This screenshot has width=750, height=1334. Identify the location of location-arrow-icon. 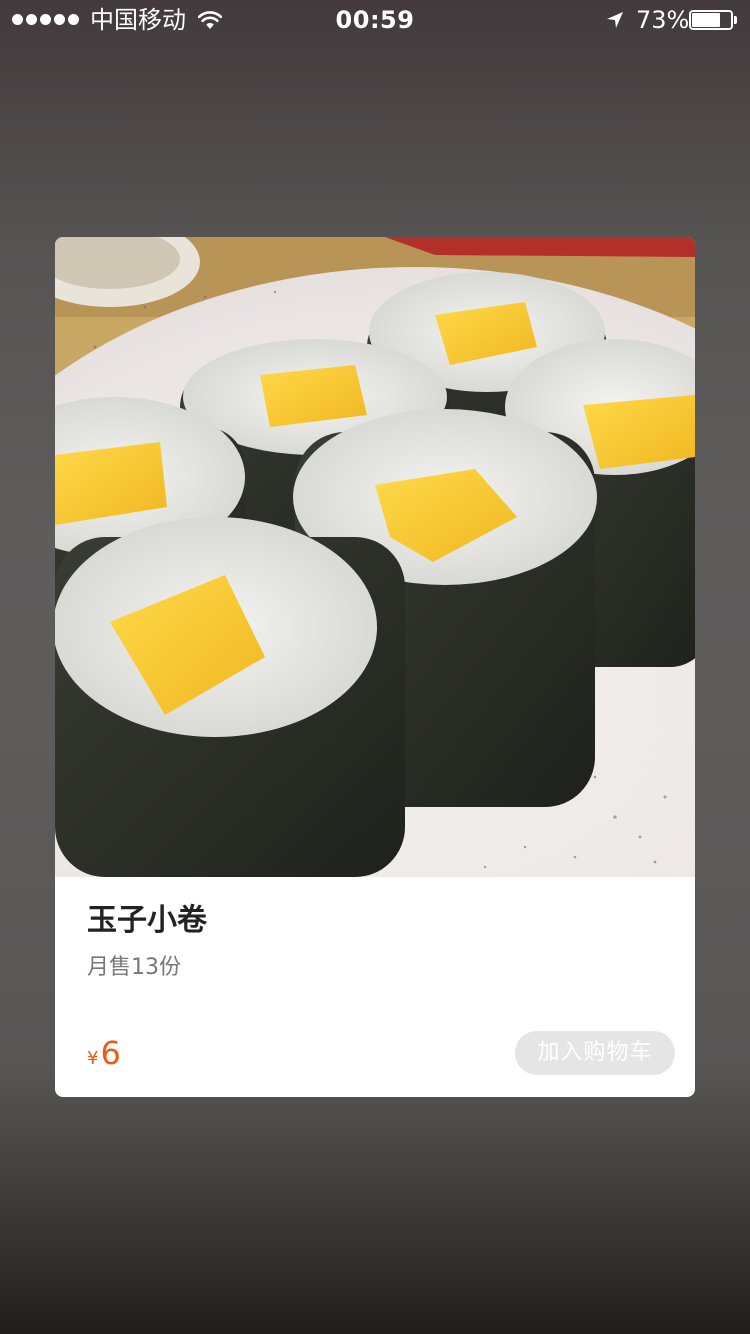
(615, 20).